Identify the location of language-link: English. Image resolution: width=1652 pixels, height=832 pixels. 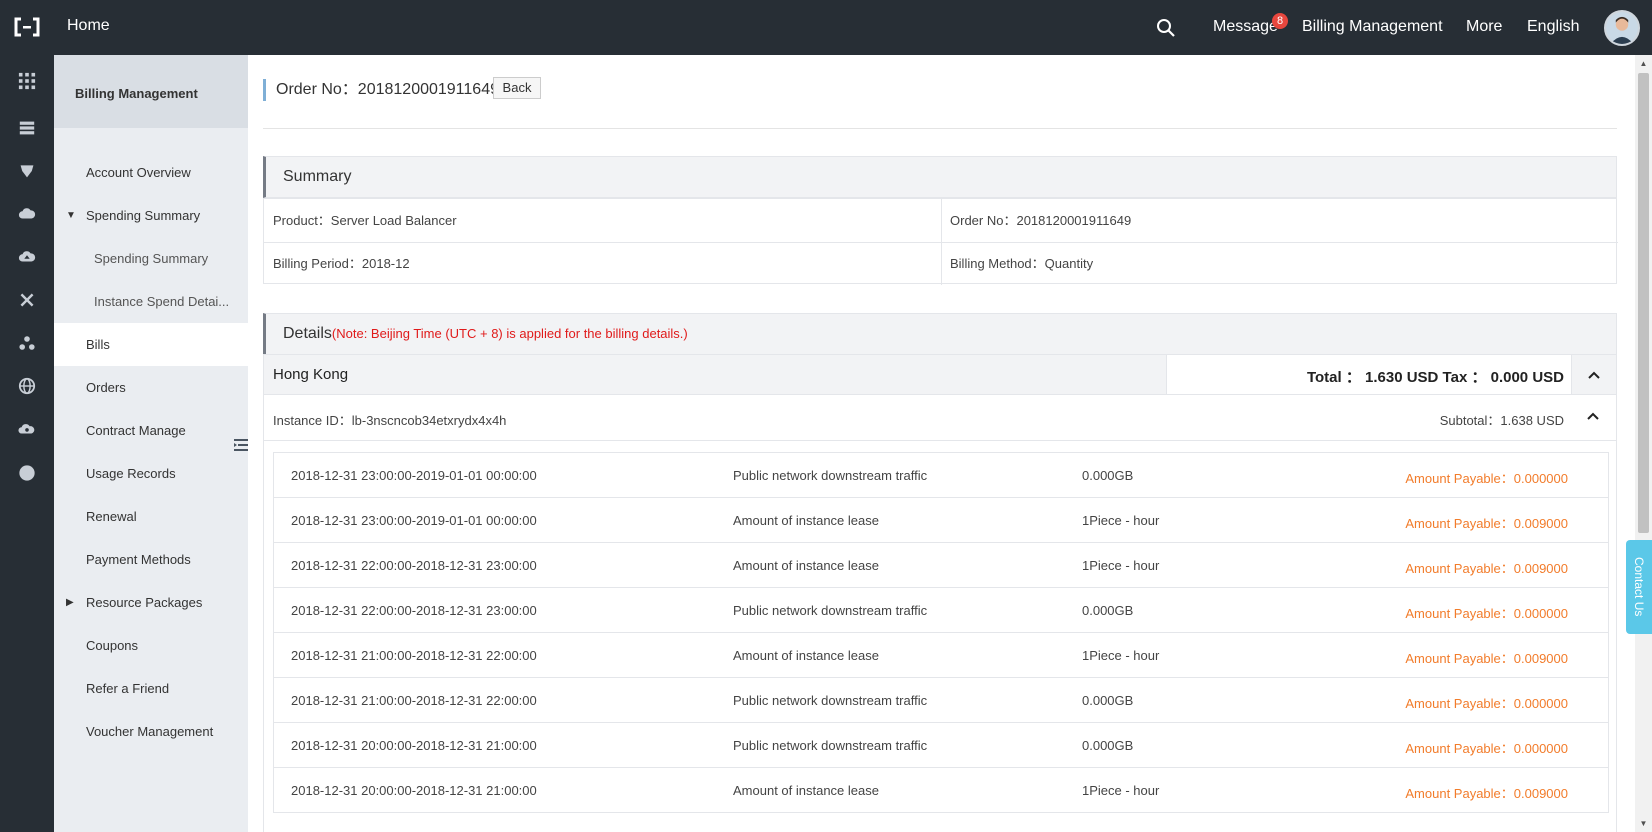
(1553, 27).